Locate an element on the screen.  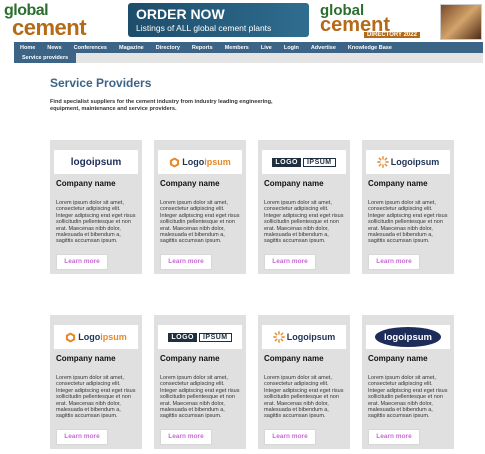
nav-item-news: News is located at coordinates (54, 48).